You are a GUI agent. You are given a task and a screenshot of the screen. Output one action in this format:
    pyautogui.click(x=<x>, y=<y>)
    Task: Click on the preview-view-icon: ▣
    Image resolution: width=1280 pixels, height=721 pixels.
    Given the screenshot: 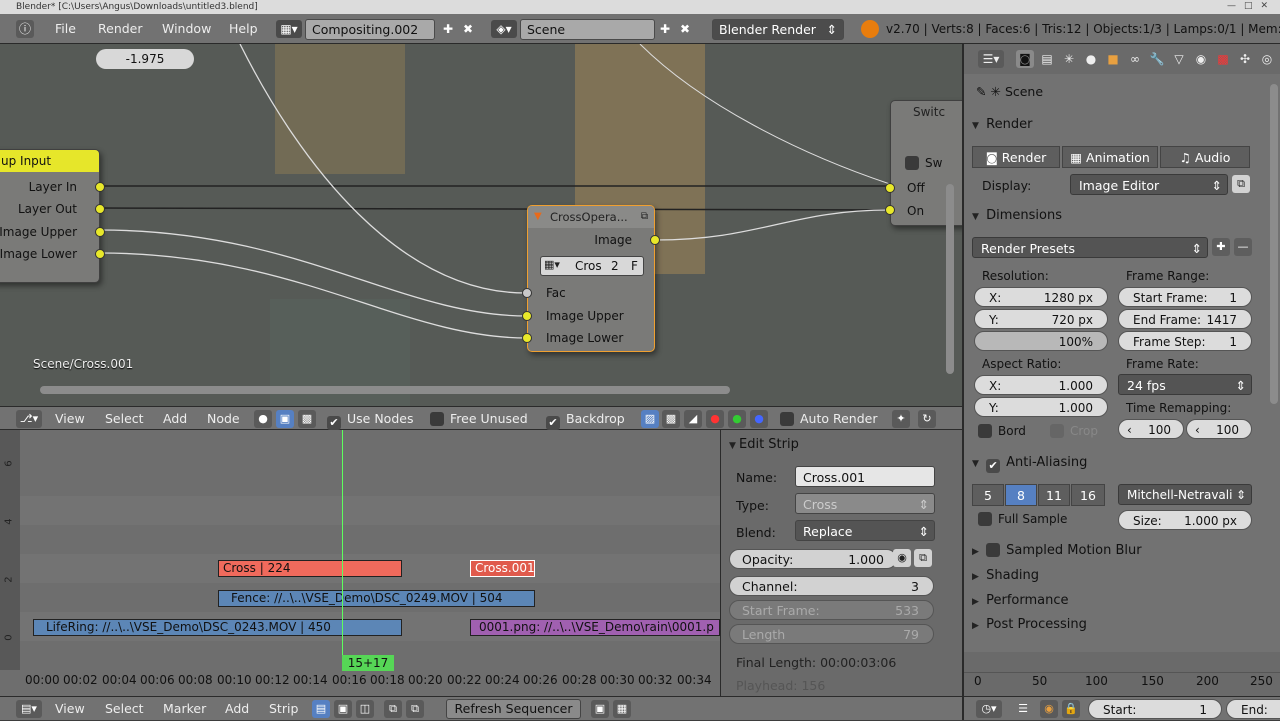 What is the action you would take?
    pyautogui.click(x=343, y=709)
    